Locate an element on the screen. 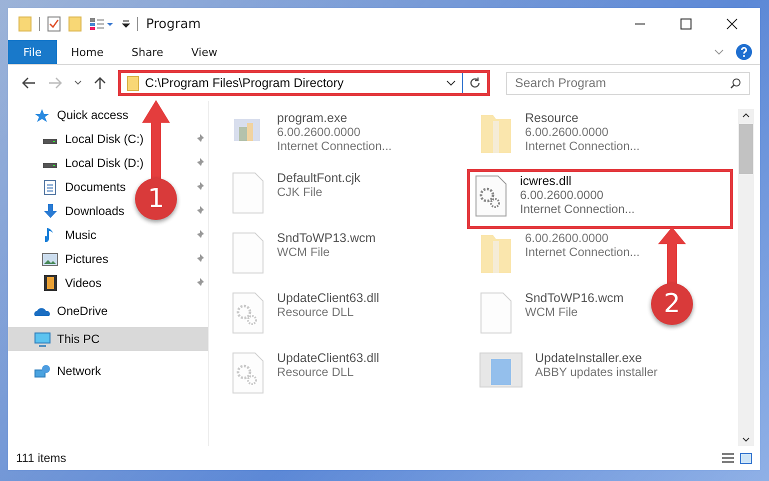  scroll-up-icon is located at coordinates (746, 115).